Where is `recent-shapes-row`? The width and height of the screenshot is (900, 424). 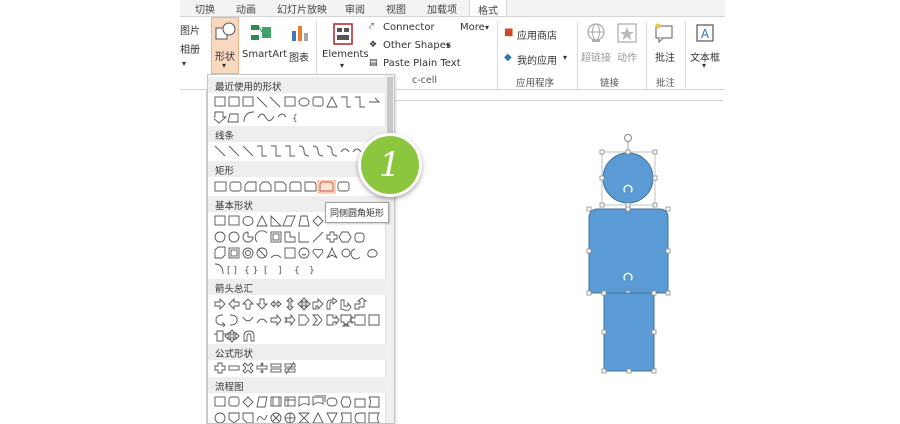 recent-shapes-row is located at coordinates (304, 102).